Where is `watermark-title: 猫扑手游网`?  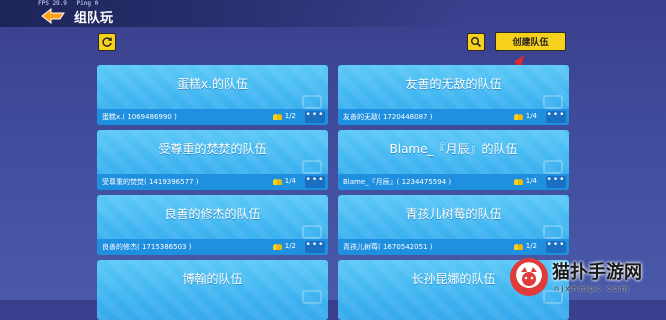 watermark-title: 猫扑手游网 is located at coordinates (597, 272).